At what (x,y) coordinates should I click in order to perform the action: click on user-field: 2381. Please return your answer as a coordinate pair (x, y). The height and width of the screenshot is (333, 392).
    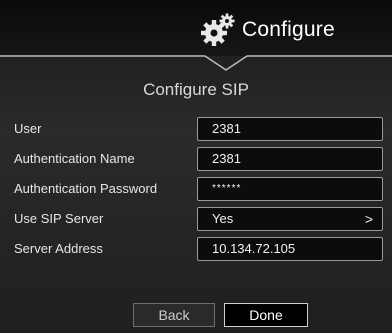
    Looking at the image, I should click on (290, 129).